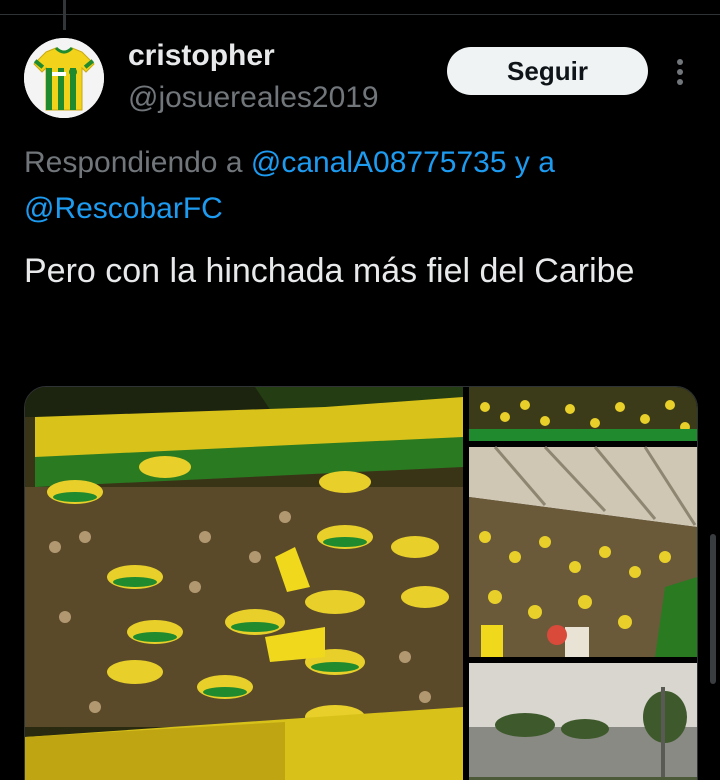 Image resolution: width=720 pixels, height=780 pixels. Describe the element at coordinates (360, 14) in the screenshot. I see `divider` at that location.